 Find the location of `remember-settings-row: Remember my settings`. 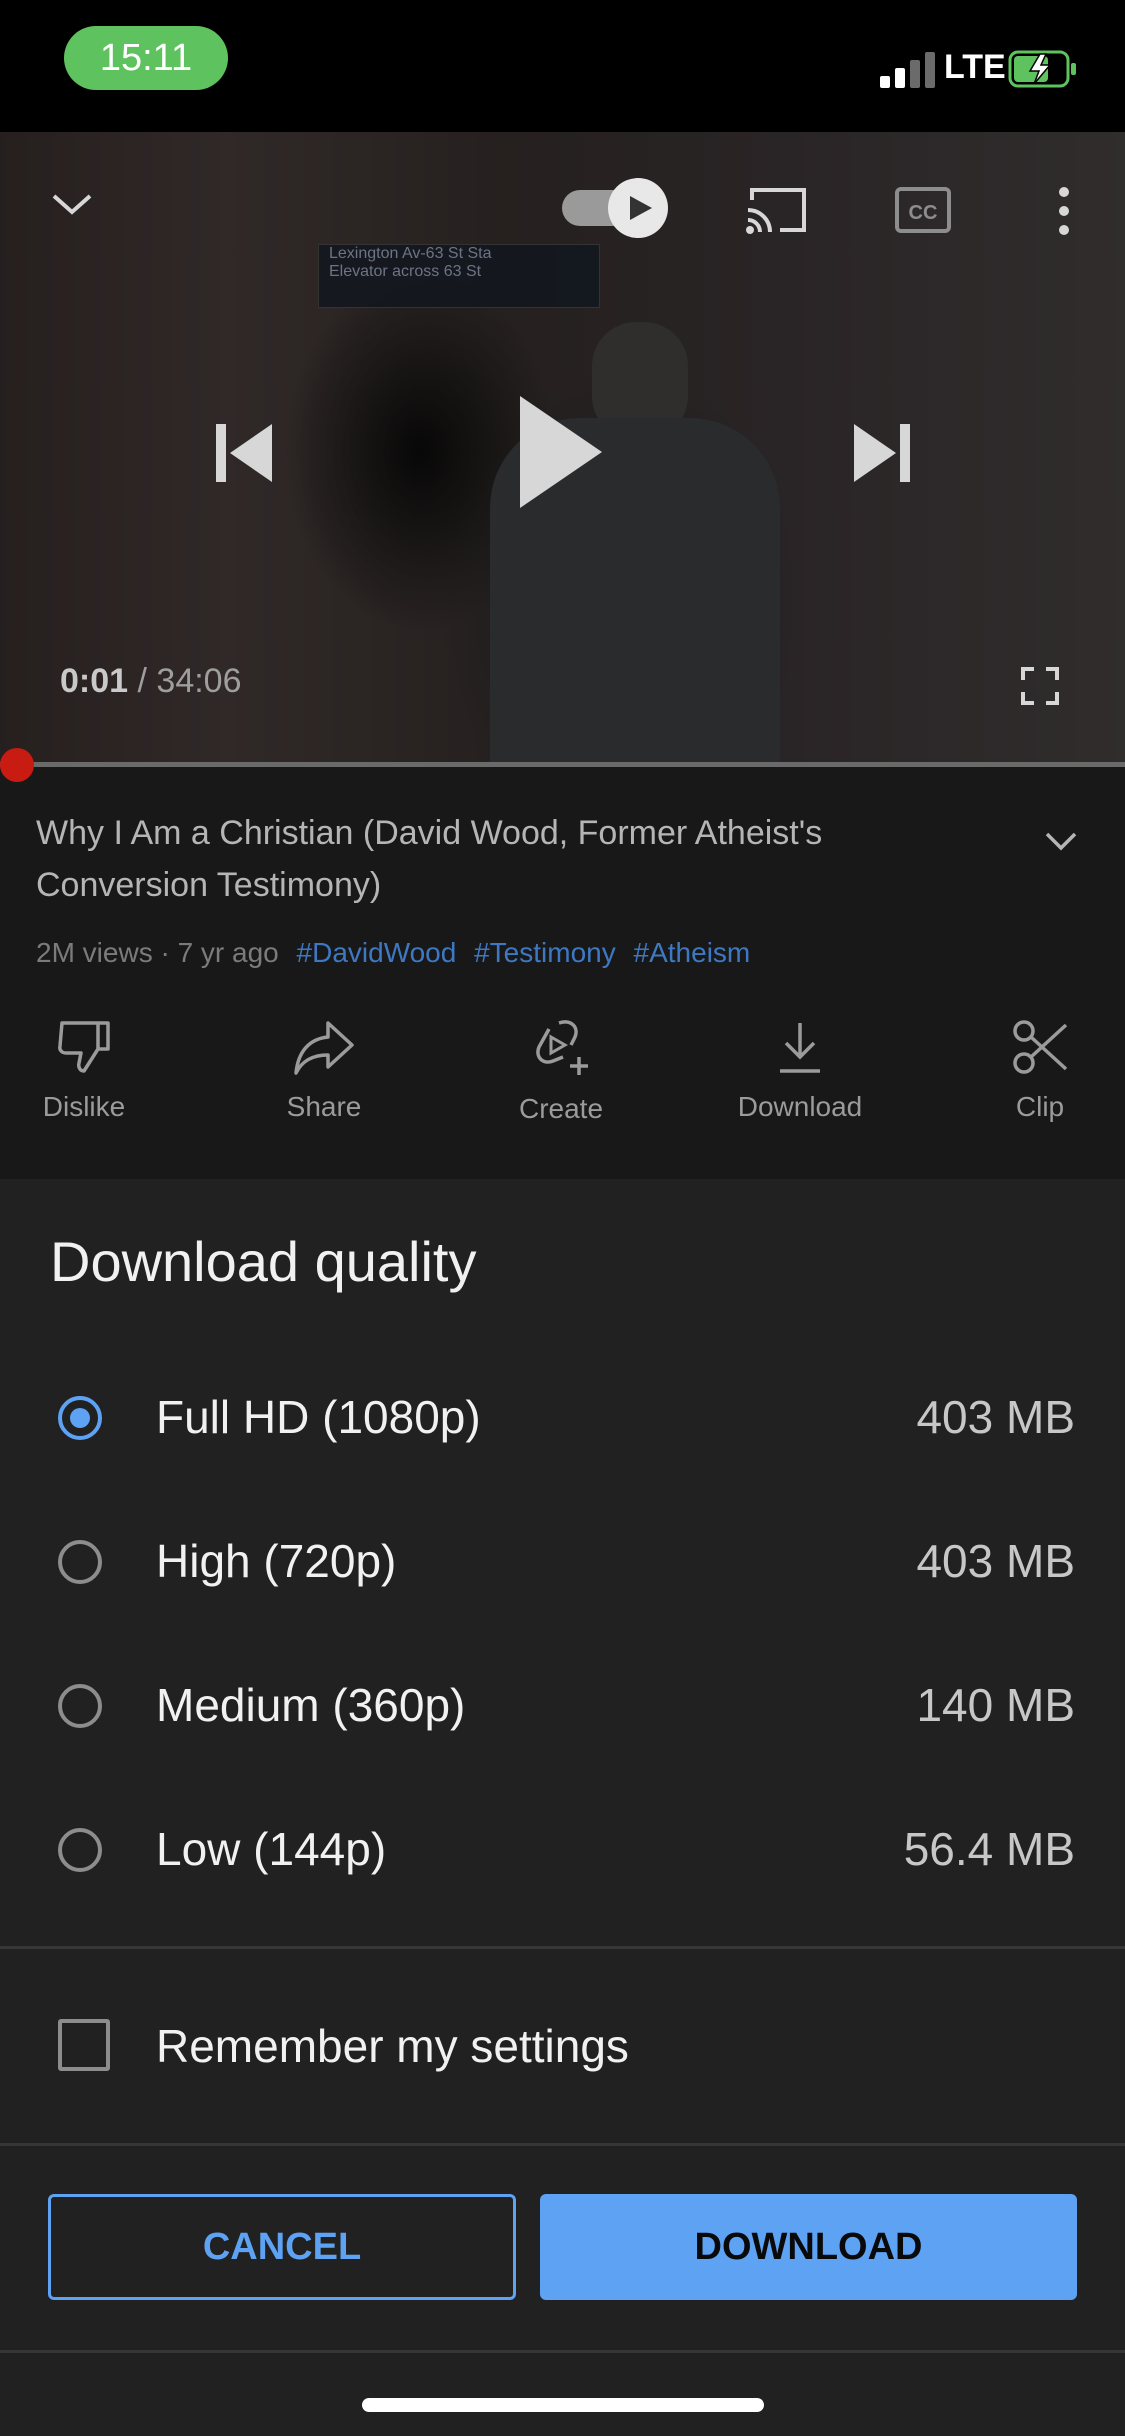

remember-settings-row: Remember my settings is located at coordinates (562, 2049).